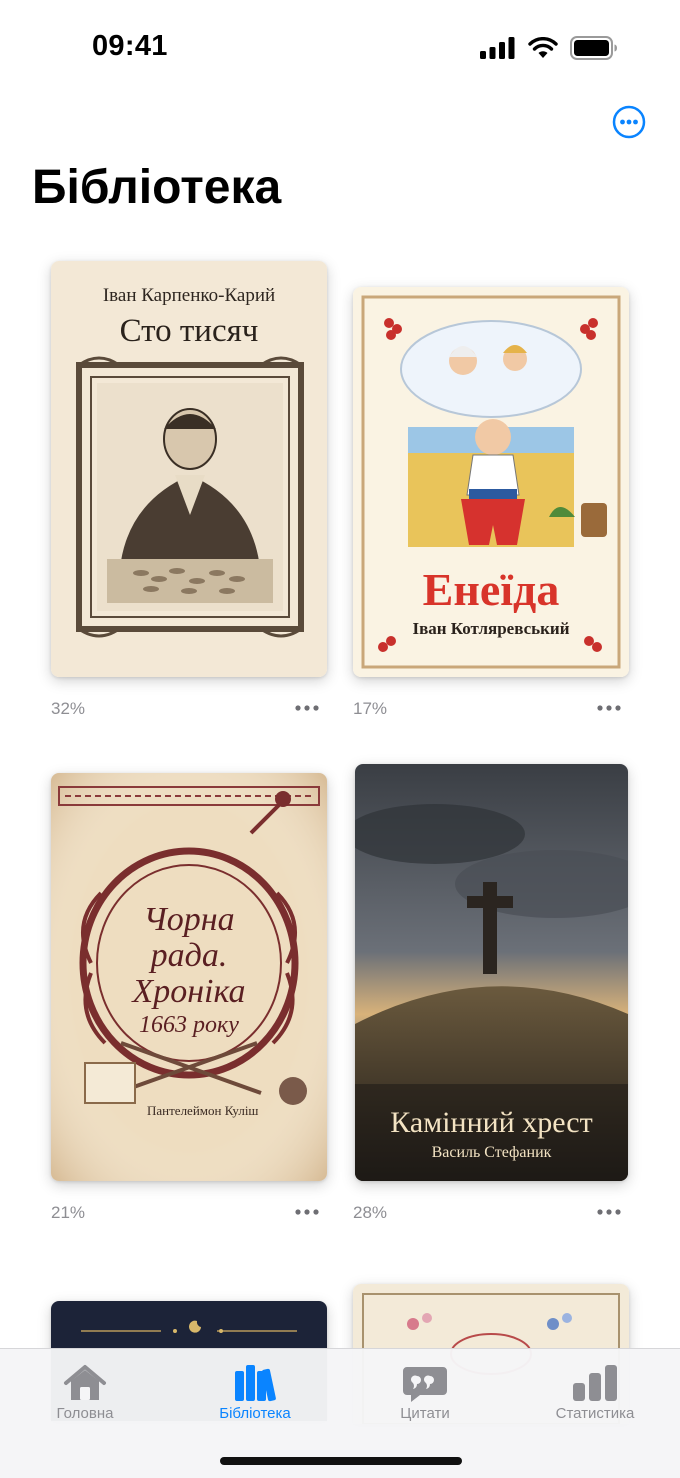 This screenshot has width=680, height=1478. Describe the element at coordinates (491, 589) in the screenshot. I see `book-title: Енеїда` at that location.